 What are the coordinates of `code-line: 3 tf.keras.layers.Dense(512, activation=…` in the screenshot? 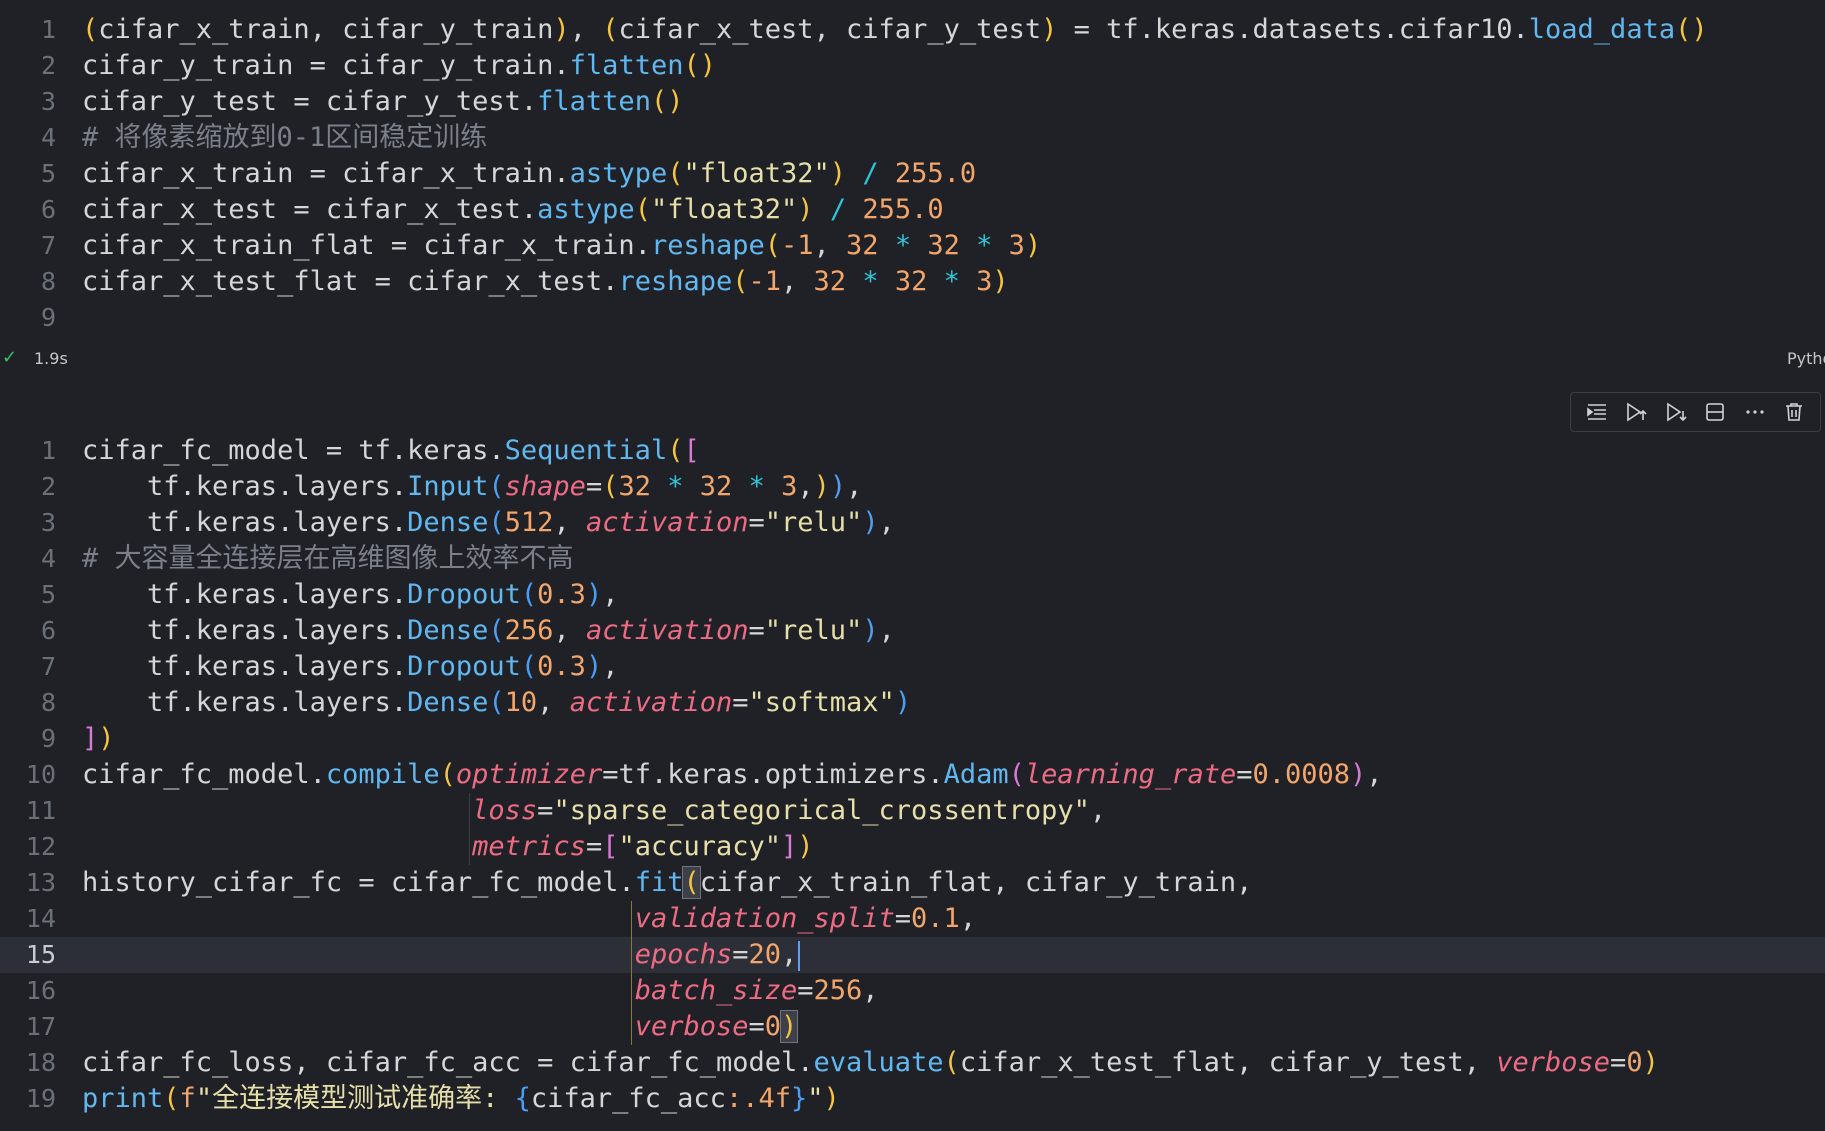 It's located at (912, 523).